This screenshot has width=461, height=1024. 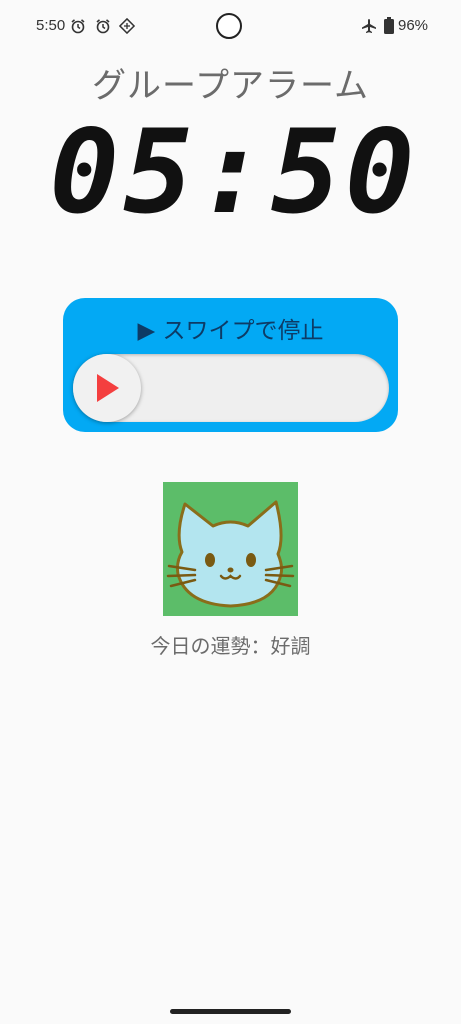 I want to click on app-notification-icon, so click(x=127, y=26).